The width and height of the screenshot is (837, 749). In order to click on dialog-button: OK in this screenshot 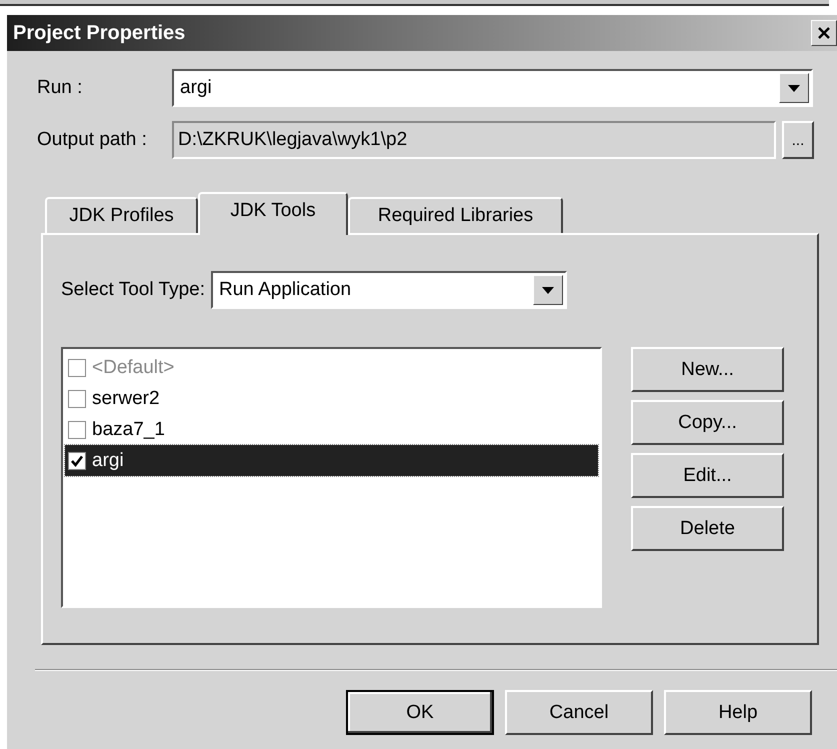, I will do `click(420, 712)`.